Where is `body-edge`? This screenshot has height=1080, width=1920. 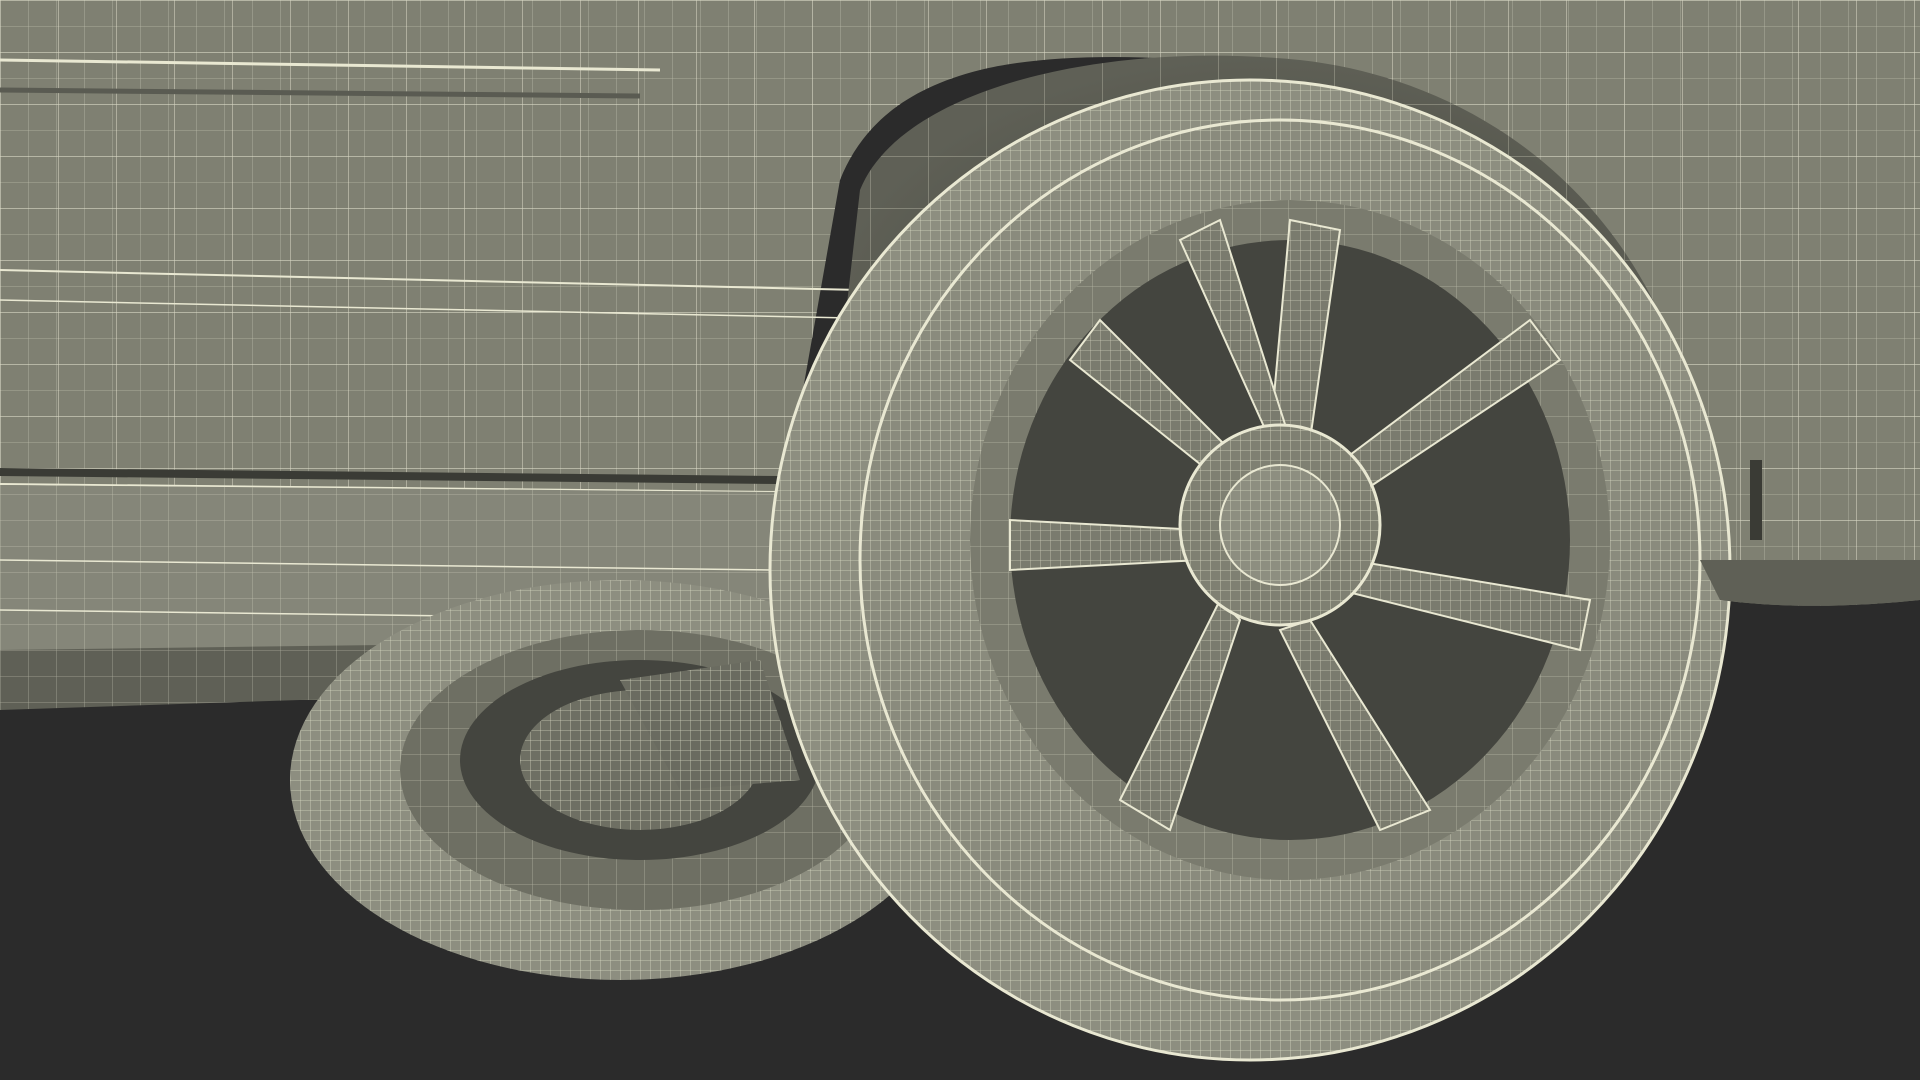 body-edge is located at coordinates (1756, 500).